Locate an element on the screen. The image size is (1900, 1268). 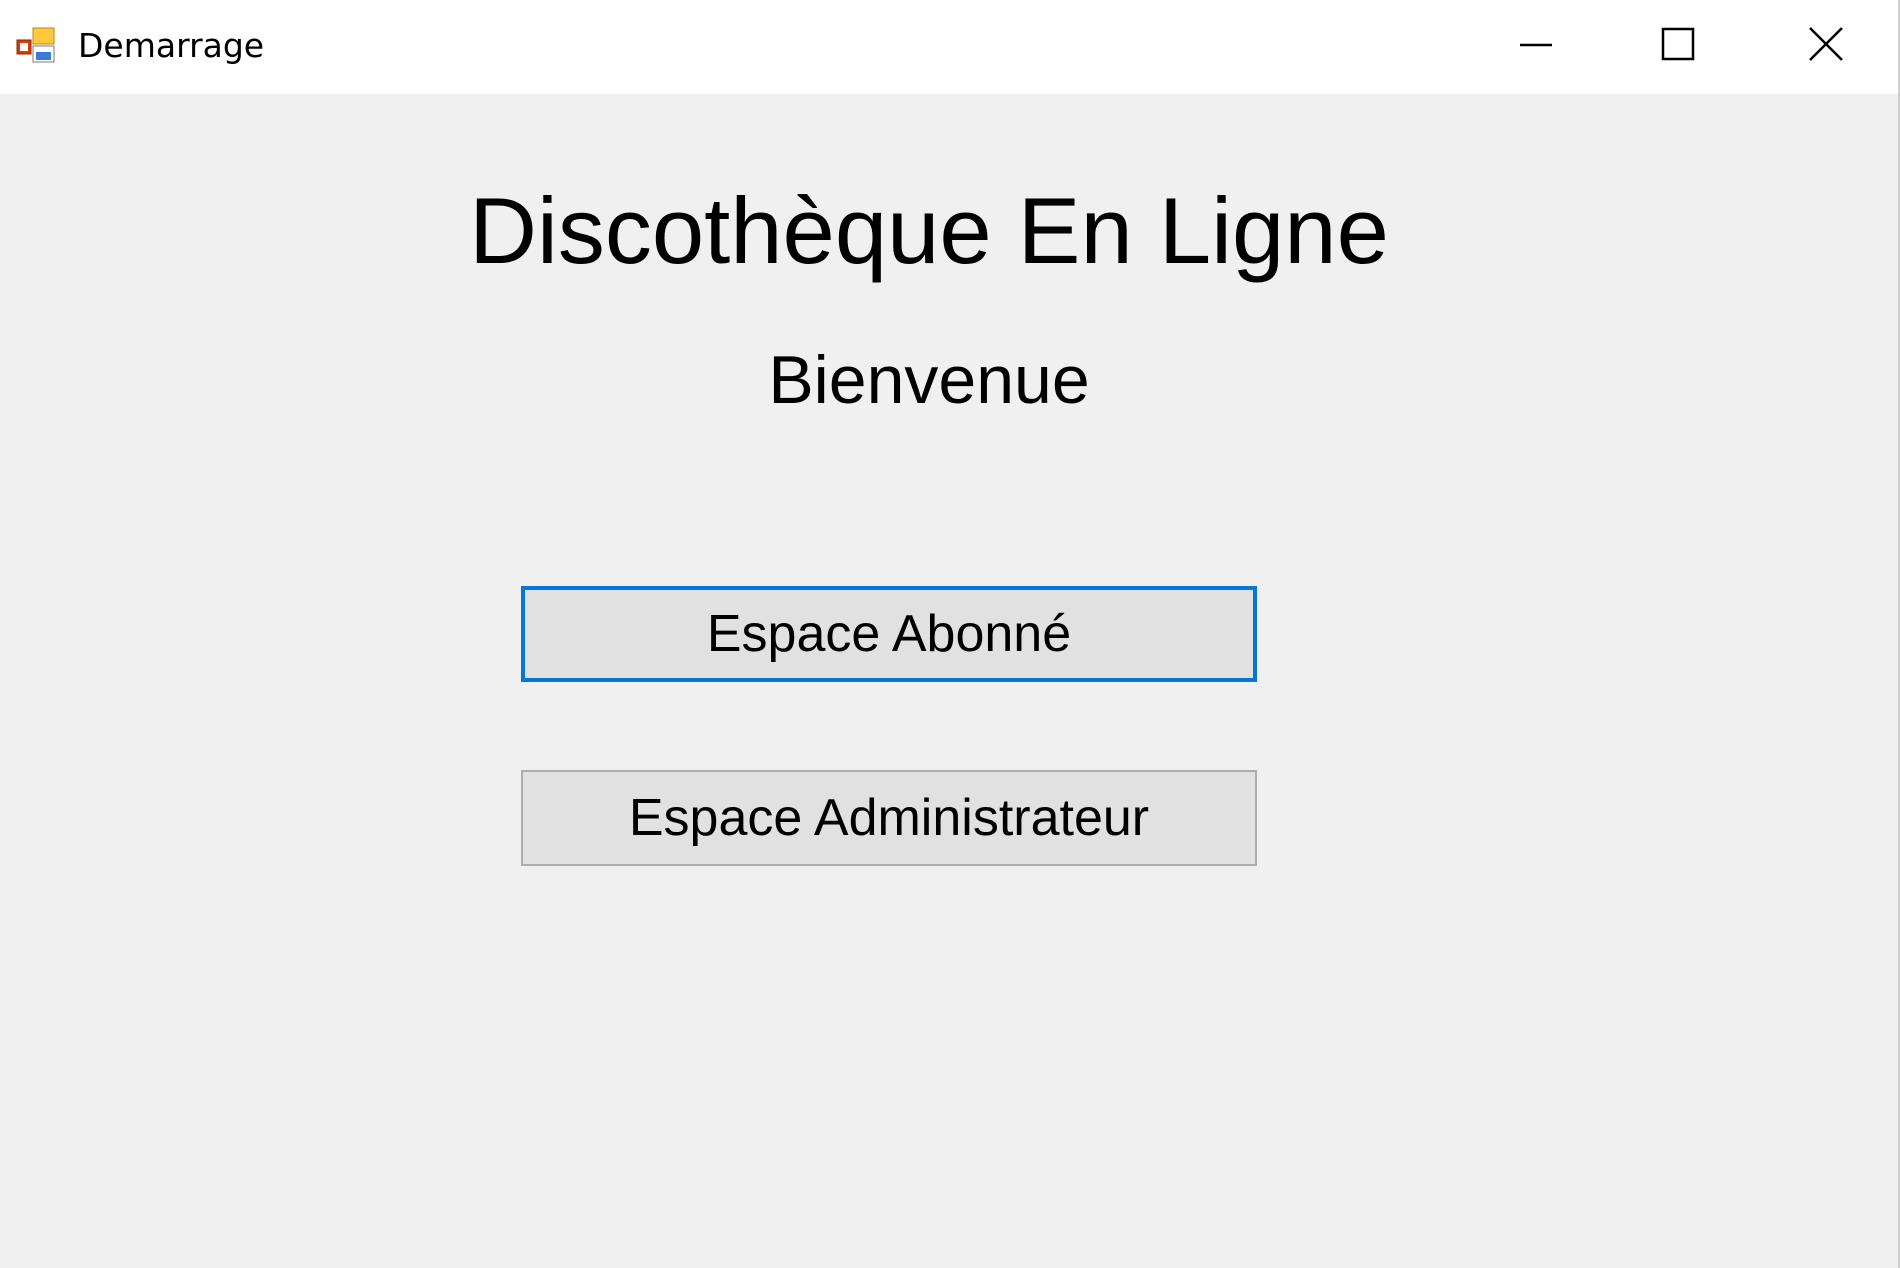
welcome-label: Bienvenue is located at coordinates (929, 380).